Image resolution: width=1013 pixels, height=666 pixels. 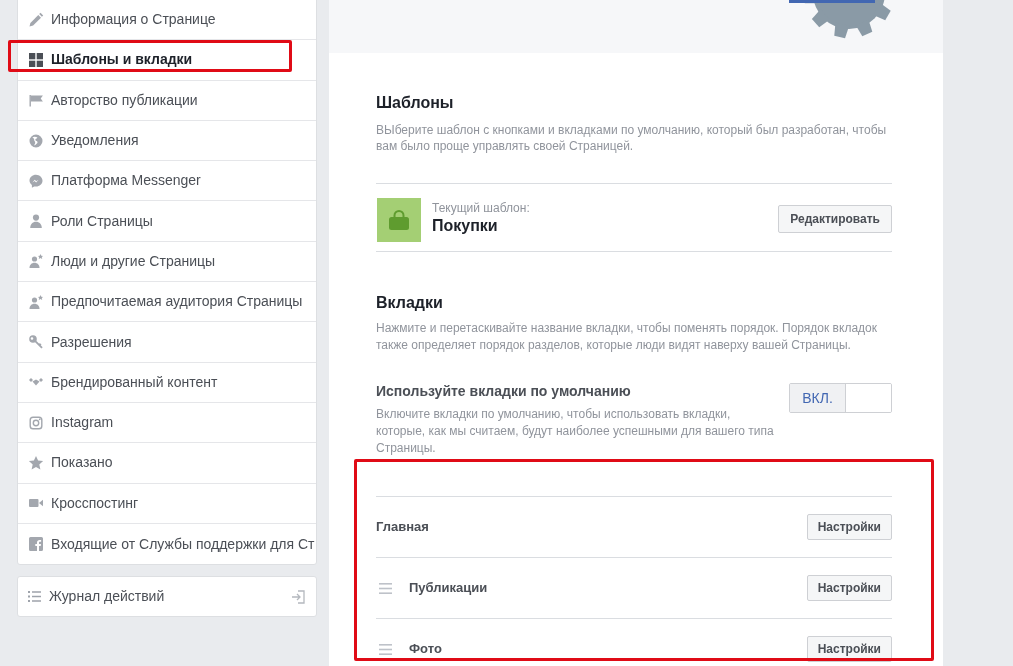 I want to click on current-template-name: Покупки, so click(x=465, y=226).